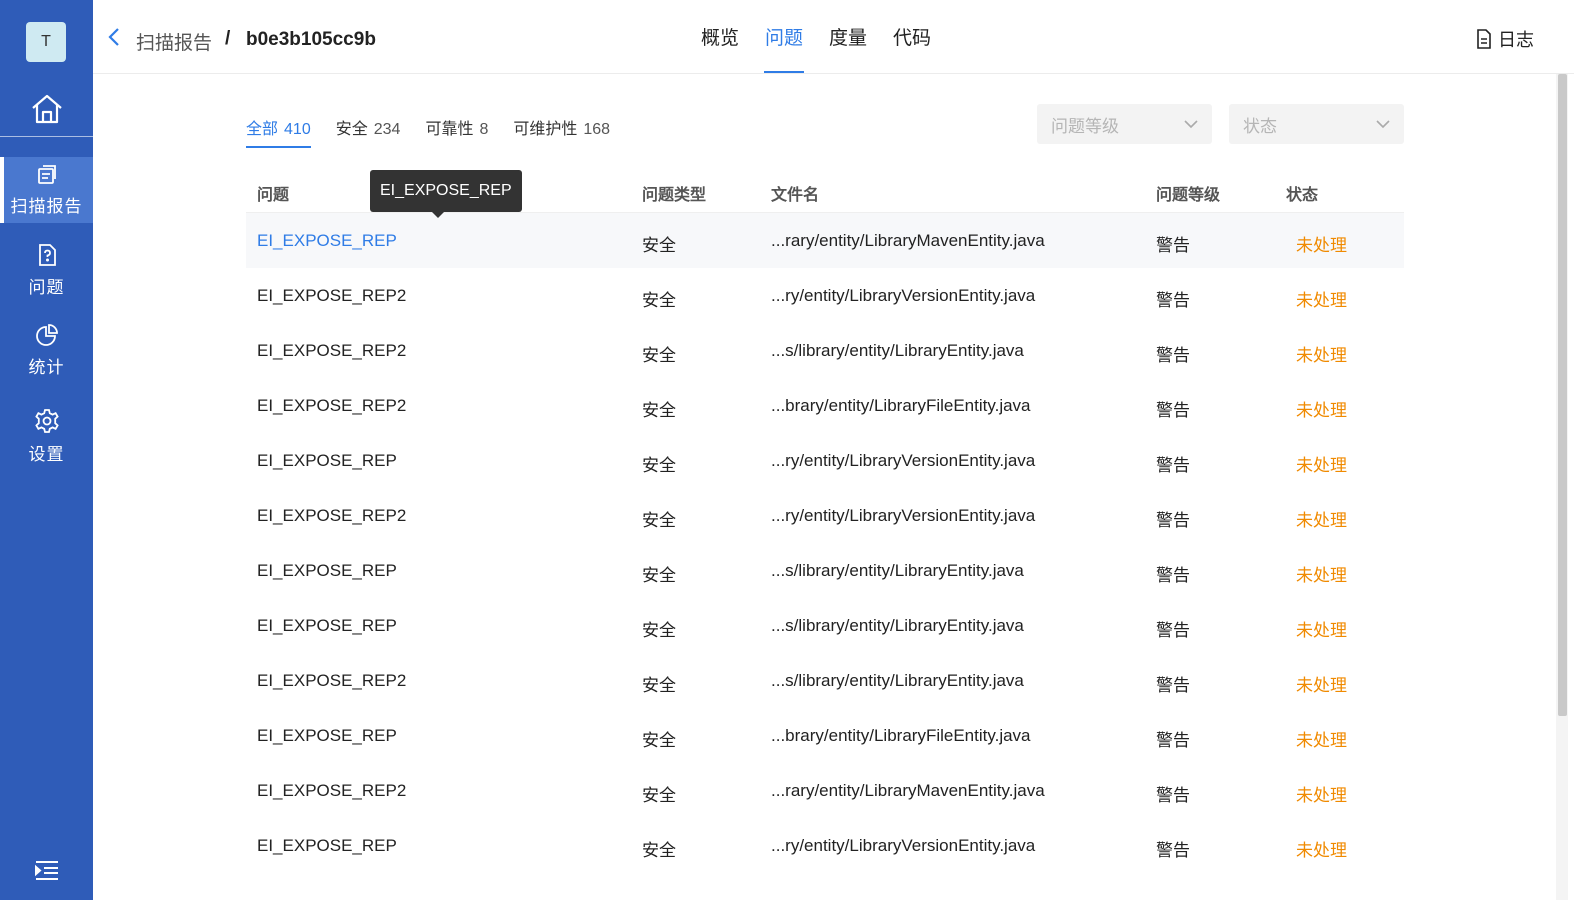 Image resolution: width=1574 pixels, height=900 pixels. What do you see at coordinates (174, 41) in the screenshot?
I see `breadcrumb-scan-report: 扫描报告` at bounding box center [174, 41].